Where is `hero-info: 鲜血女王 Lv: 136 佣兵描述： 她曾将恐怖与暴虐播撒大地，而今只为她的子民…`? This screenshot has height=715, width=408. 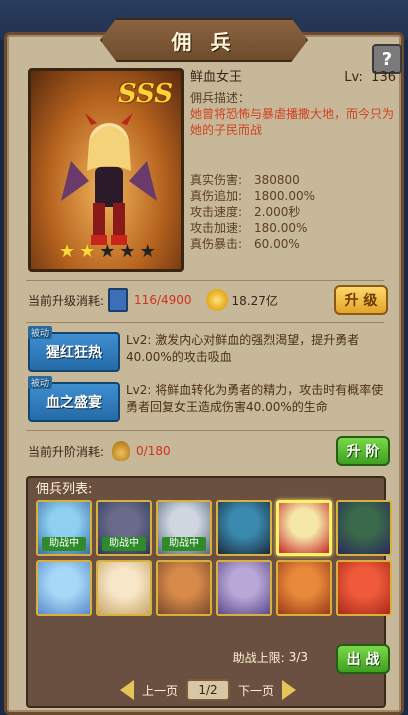
hero-info: 鲜血女王 Lv: 136 佣兵描述： 她曾将恐怖与暴虐播撒大地，而今只为她的子民… is located at coordinates (293, 161).